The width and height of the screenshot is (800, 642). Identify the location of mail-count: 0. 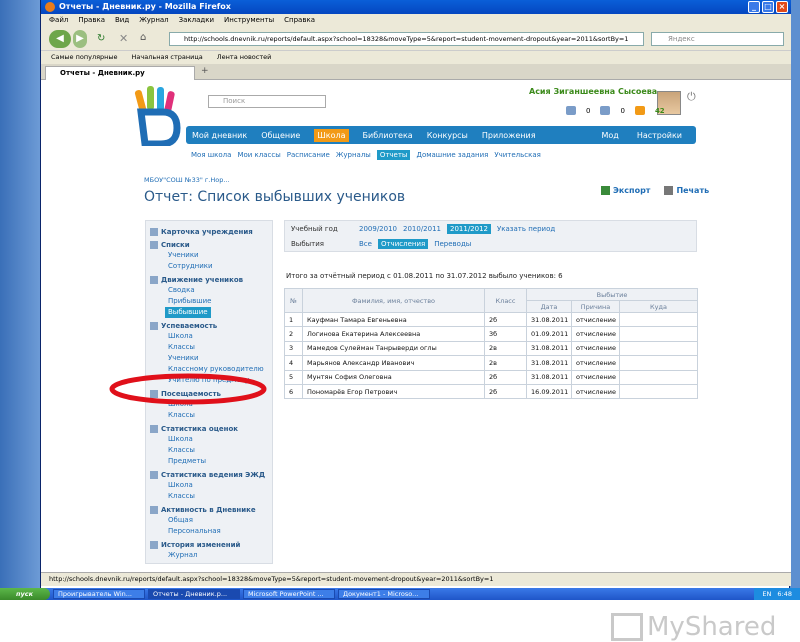
(588, 110).